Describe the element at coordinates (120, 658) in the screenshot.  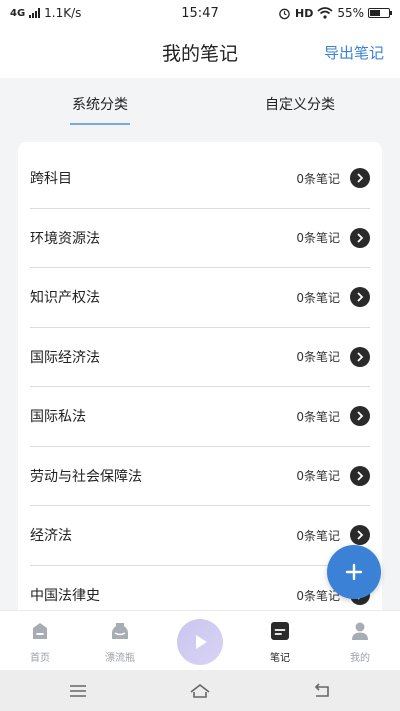
I see `nav-label: 漂流瓶` at that location.